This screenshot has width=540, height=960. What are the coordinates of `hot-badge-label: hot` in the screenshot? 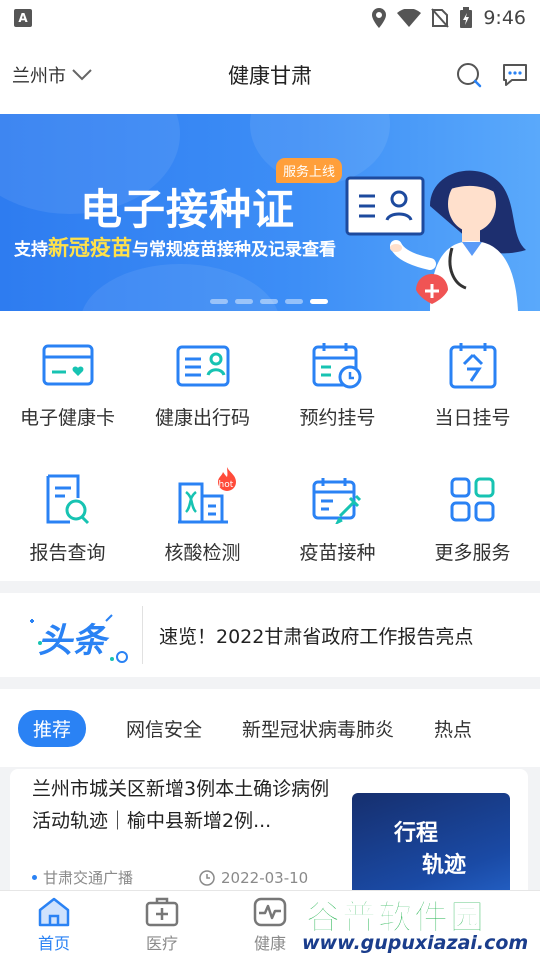 It's located at (226, 485).